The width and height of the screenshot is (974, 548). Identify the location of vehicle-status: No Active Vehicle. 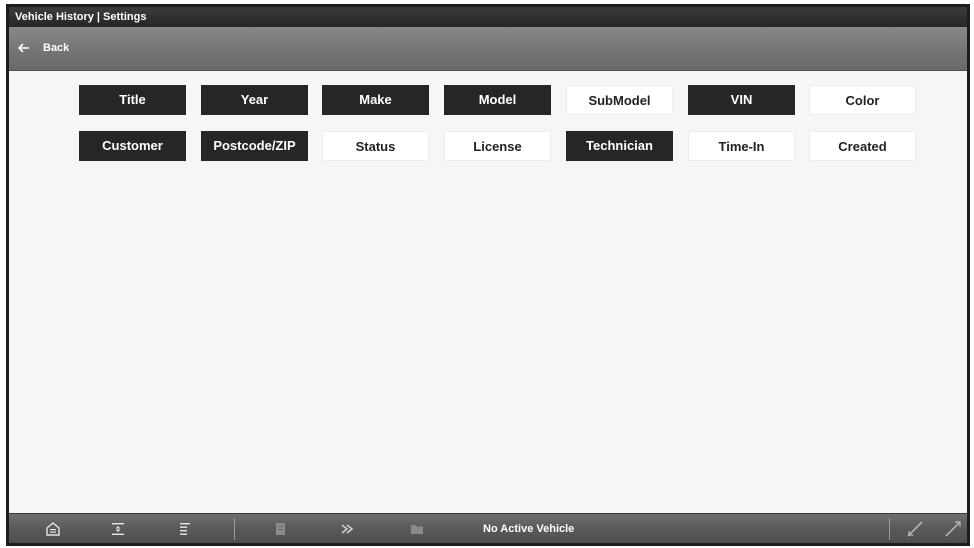
(529, 529).